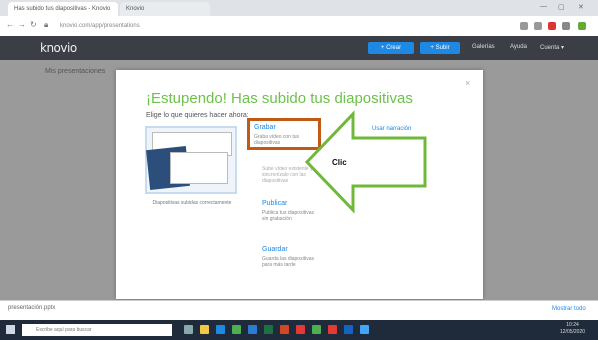 The height and width of the screenshot is (340, 598). What do you see at coordinates (543, 6) in the screenshot?
I see `minimize-button: —` at bounding box center [543, 6].